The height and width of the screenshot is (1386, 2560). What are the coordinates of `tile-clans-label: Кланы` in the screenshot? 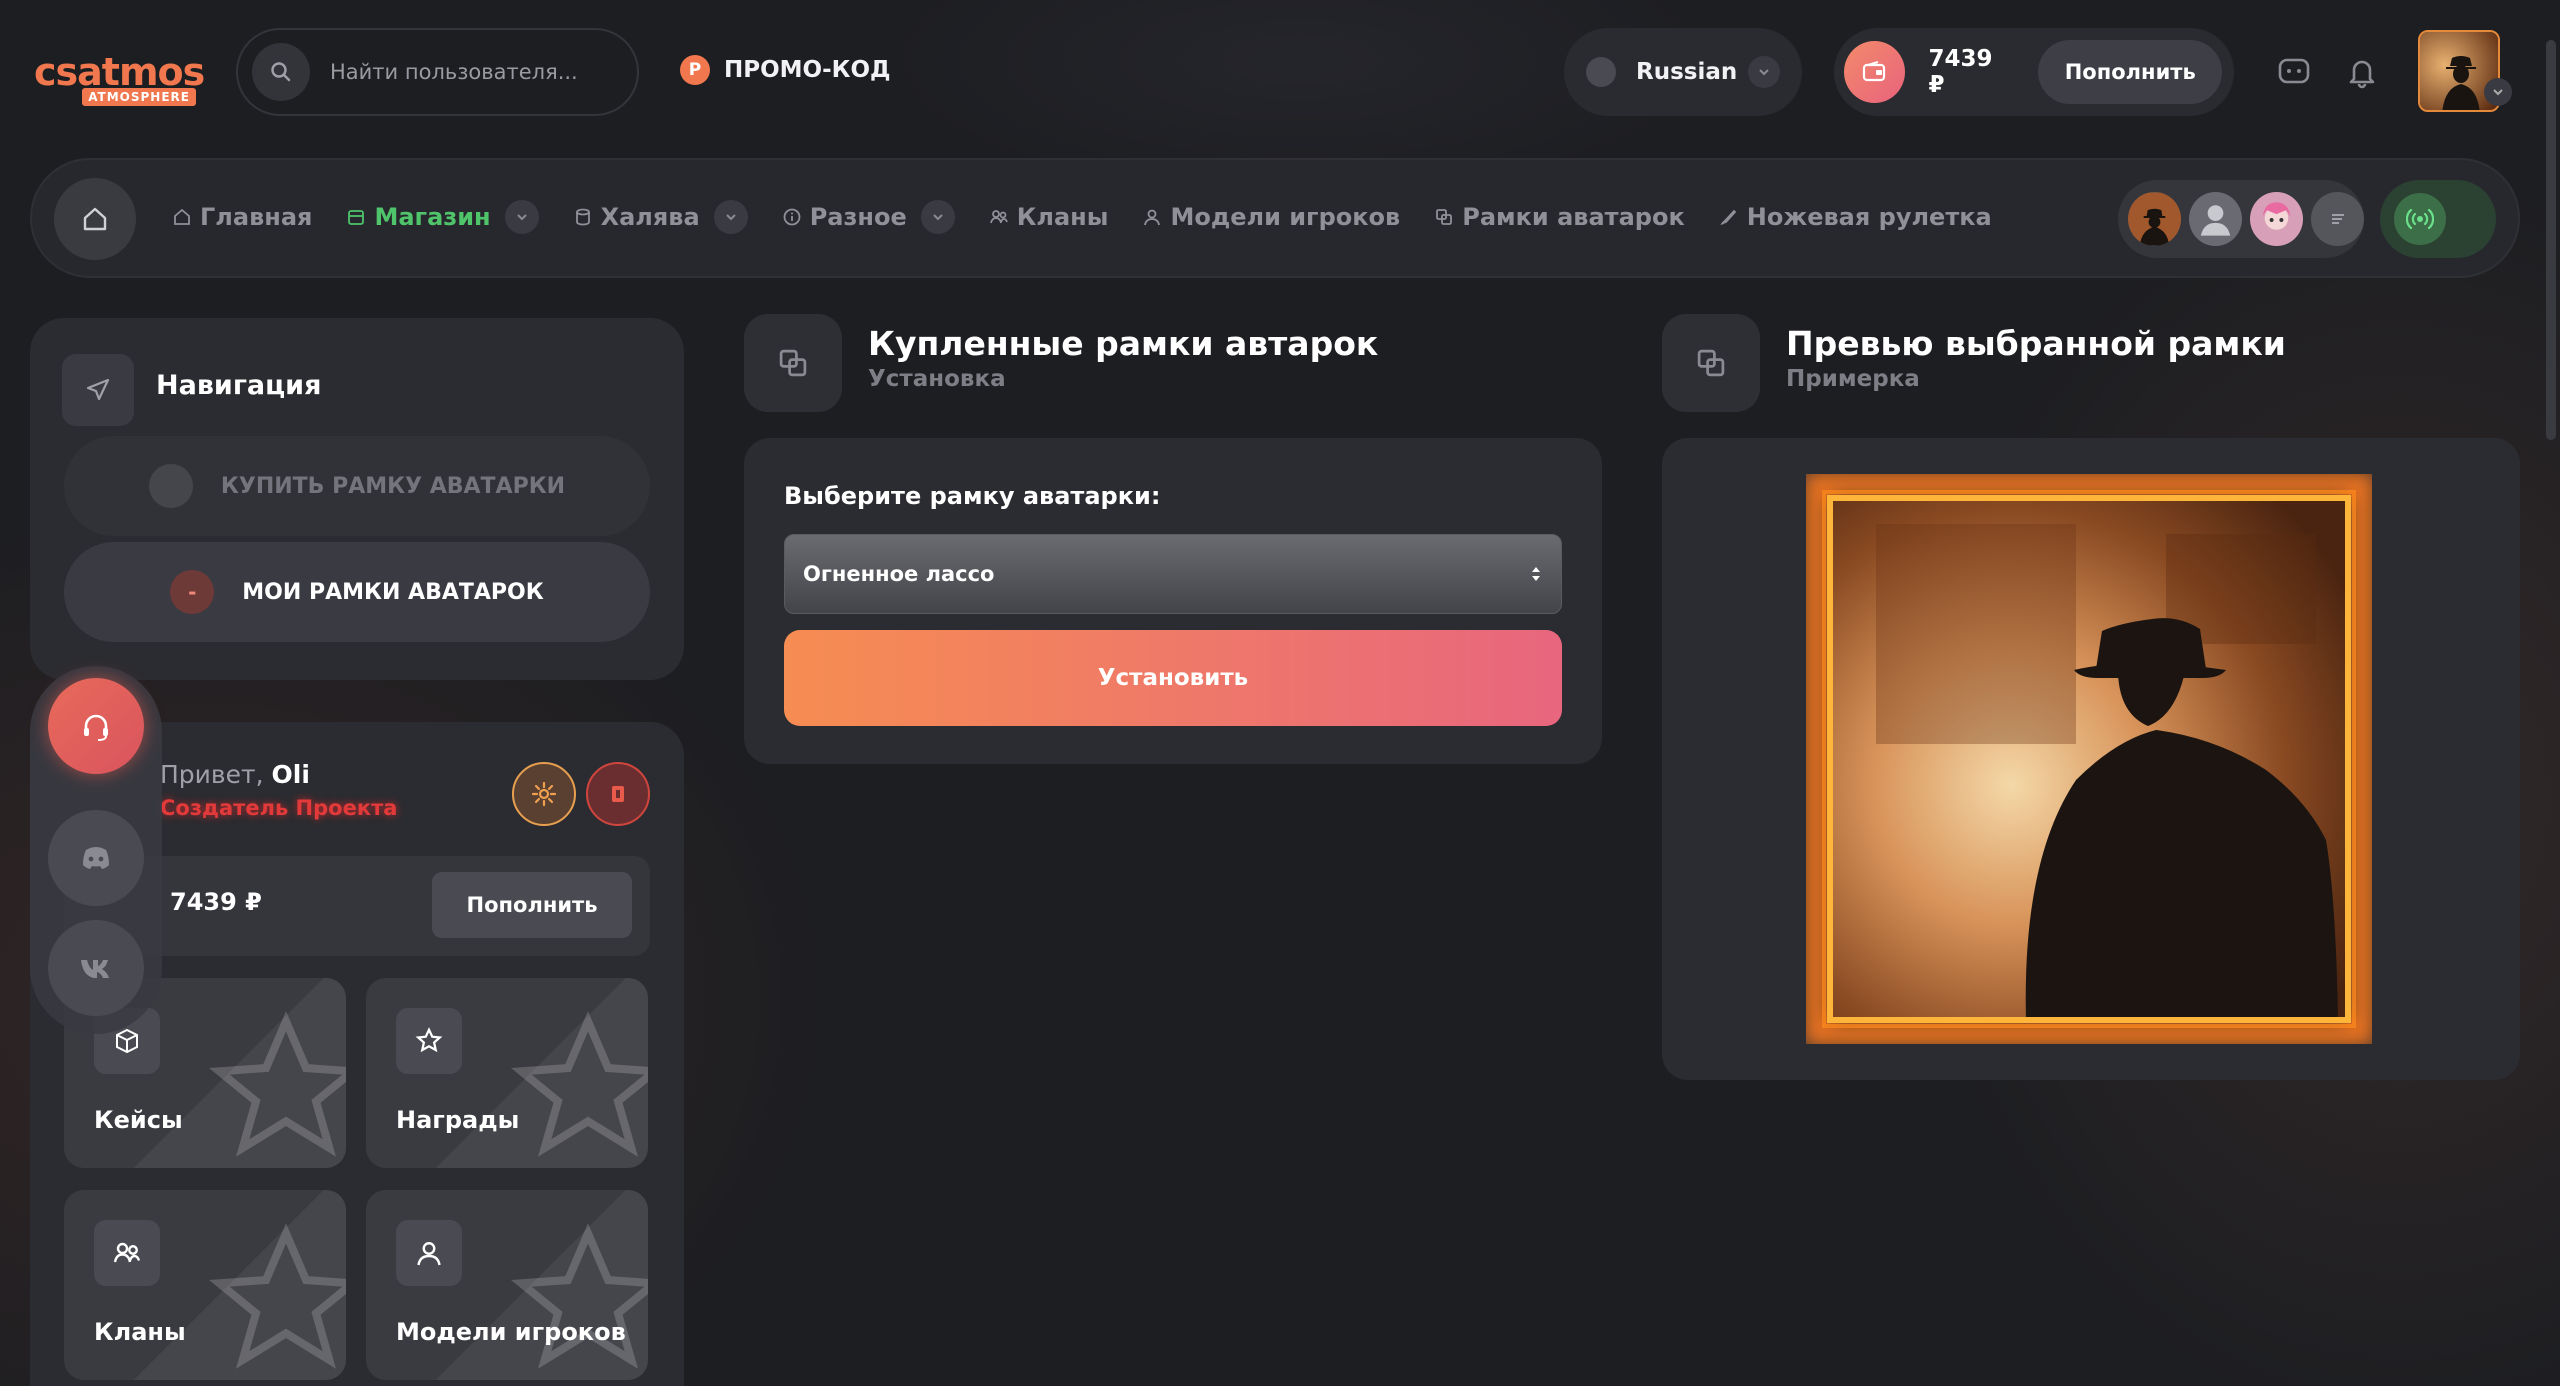 It's located at (140, 1332).